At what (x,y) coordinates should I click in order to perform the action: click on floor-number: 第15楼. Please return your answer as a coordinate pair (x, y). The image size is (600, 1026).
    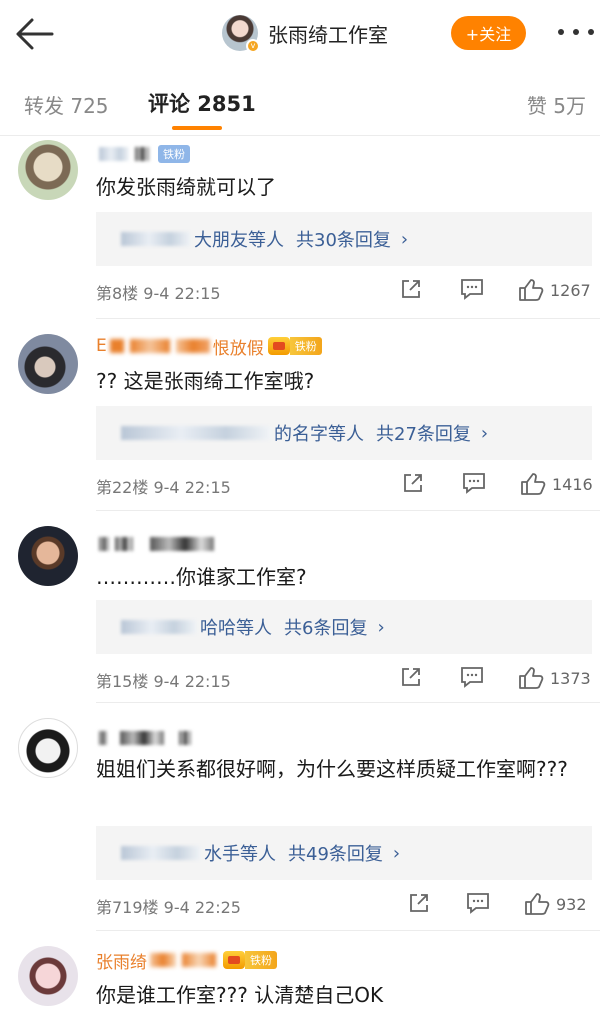
    Looking at the image, I should click on (122, 681).